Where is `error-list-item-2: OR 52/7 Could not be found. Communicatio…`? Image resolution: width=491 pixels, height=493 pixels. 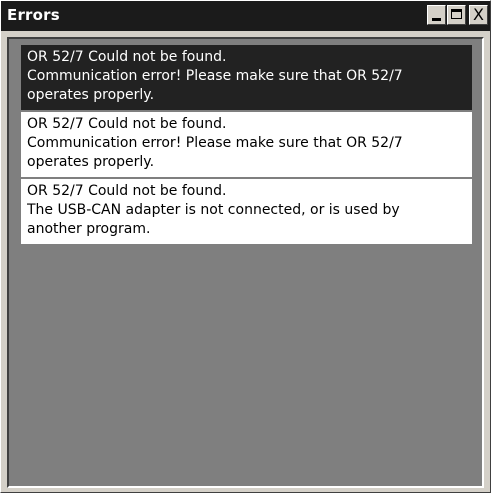 error-list-item-2: OR 52/7 Could not be found. Communicatio… is located at coordinates (246, 145).